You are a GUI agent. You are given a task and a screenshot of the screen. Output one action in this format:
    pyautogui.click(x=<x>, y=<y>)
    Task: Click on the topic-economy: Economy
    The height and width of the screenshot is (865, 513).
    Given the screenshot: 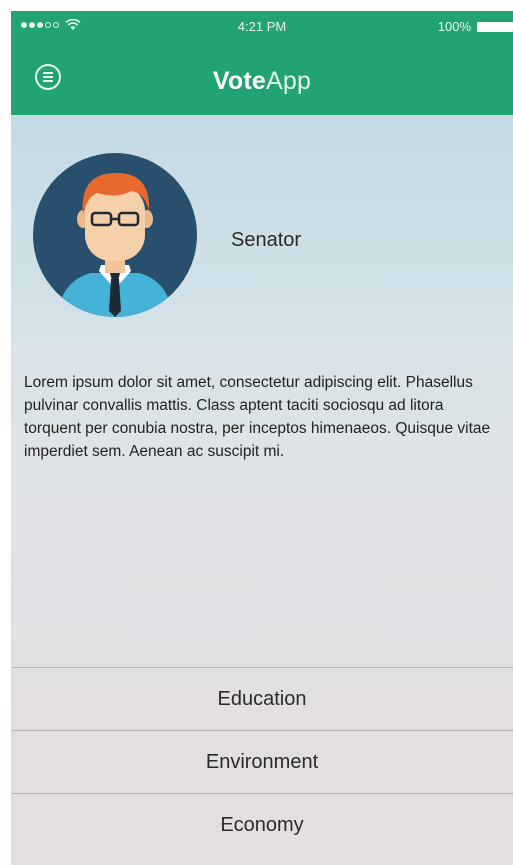 What is the action you would take?
    pyautogui.click(x=262, y=824)
    